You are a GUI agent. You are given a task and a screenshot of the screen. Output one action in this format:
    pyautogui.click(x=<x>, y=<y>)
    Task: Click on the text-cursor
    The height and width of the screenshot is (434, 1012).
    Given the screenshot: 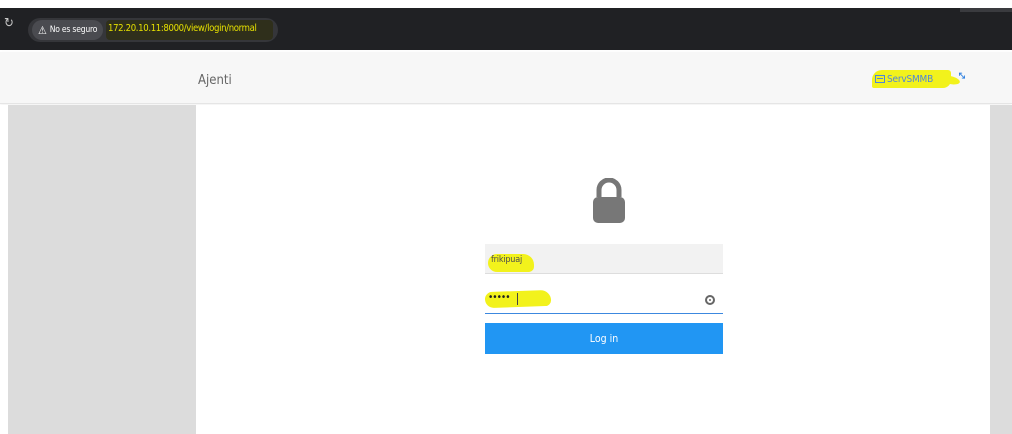 What is the action you would take?
    pyautogui.click(x=517, y=299)
    